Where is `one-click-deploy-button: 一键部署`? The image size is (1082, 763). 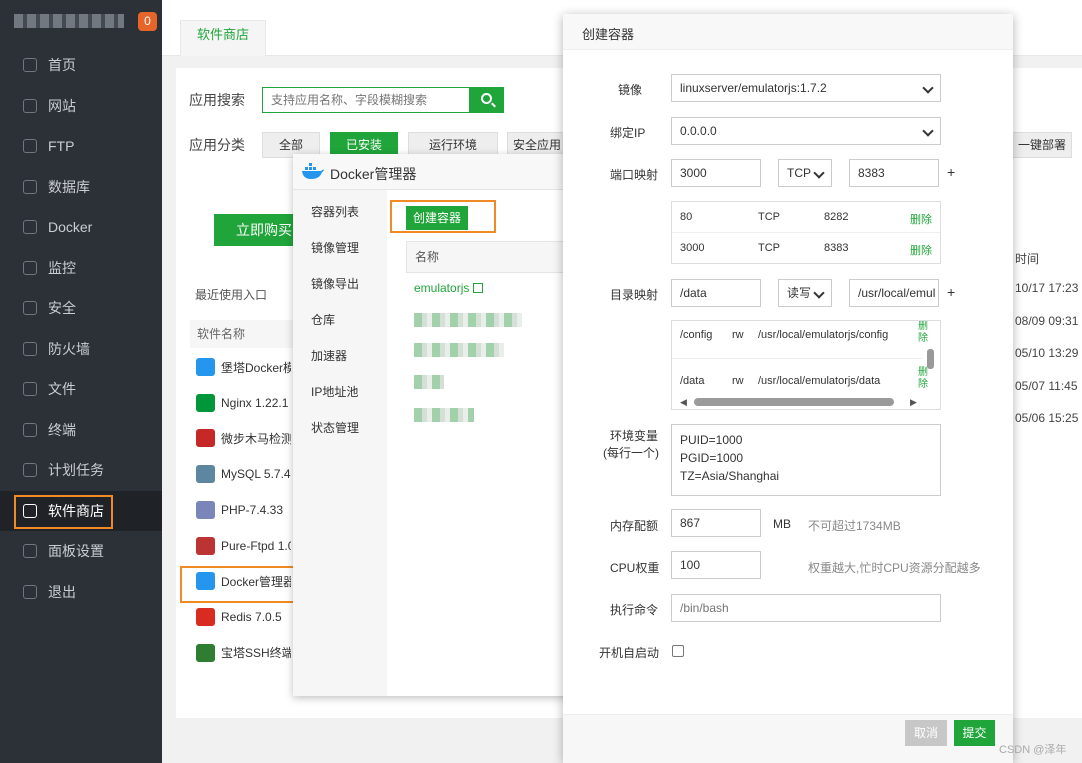 one-click-deploy-button: 一键部署 is located at coordinates (1042, 145).